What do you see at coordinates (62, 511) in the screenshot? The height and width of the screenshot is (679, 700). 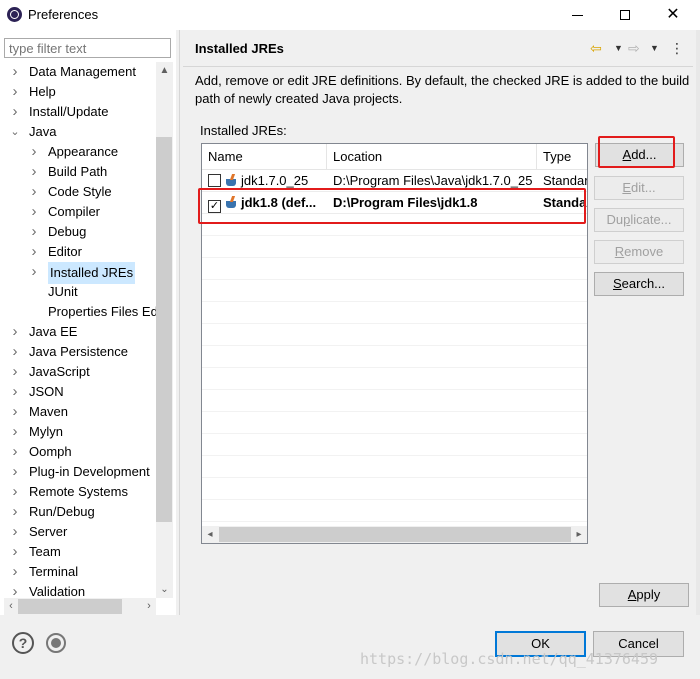 I see `tree-item-label: Run/Debug` at bounding box center [62, 511].